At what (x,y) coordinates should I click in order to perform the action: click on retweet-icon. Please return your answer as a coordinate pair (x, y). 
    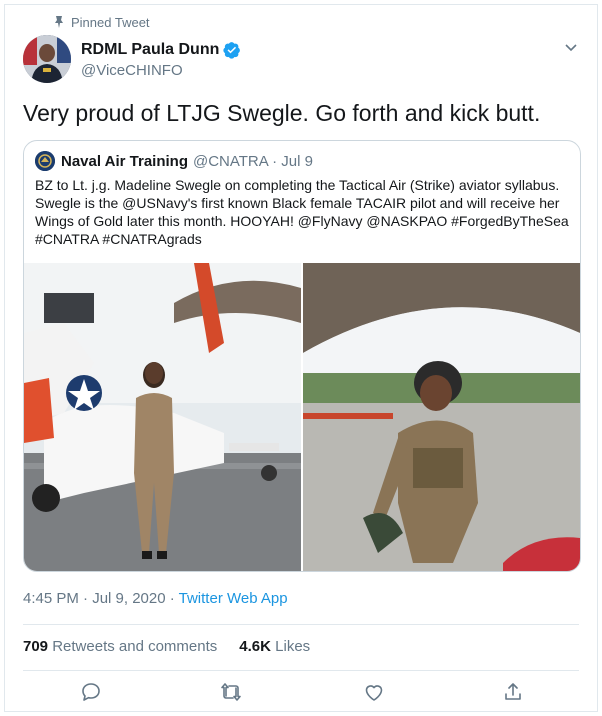
    Looking at the image, I should click on (231, 692).